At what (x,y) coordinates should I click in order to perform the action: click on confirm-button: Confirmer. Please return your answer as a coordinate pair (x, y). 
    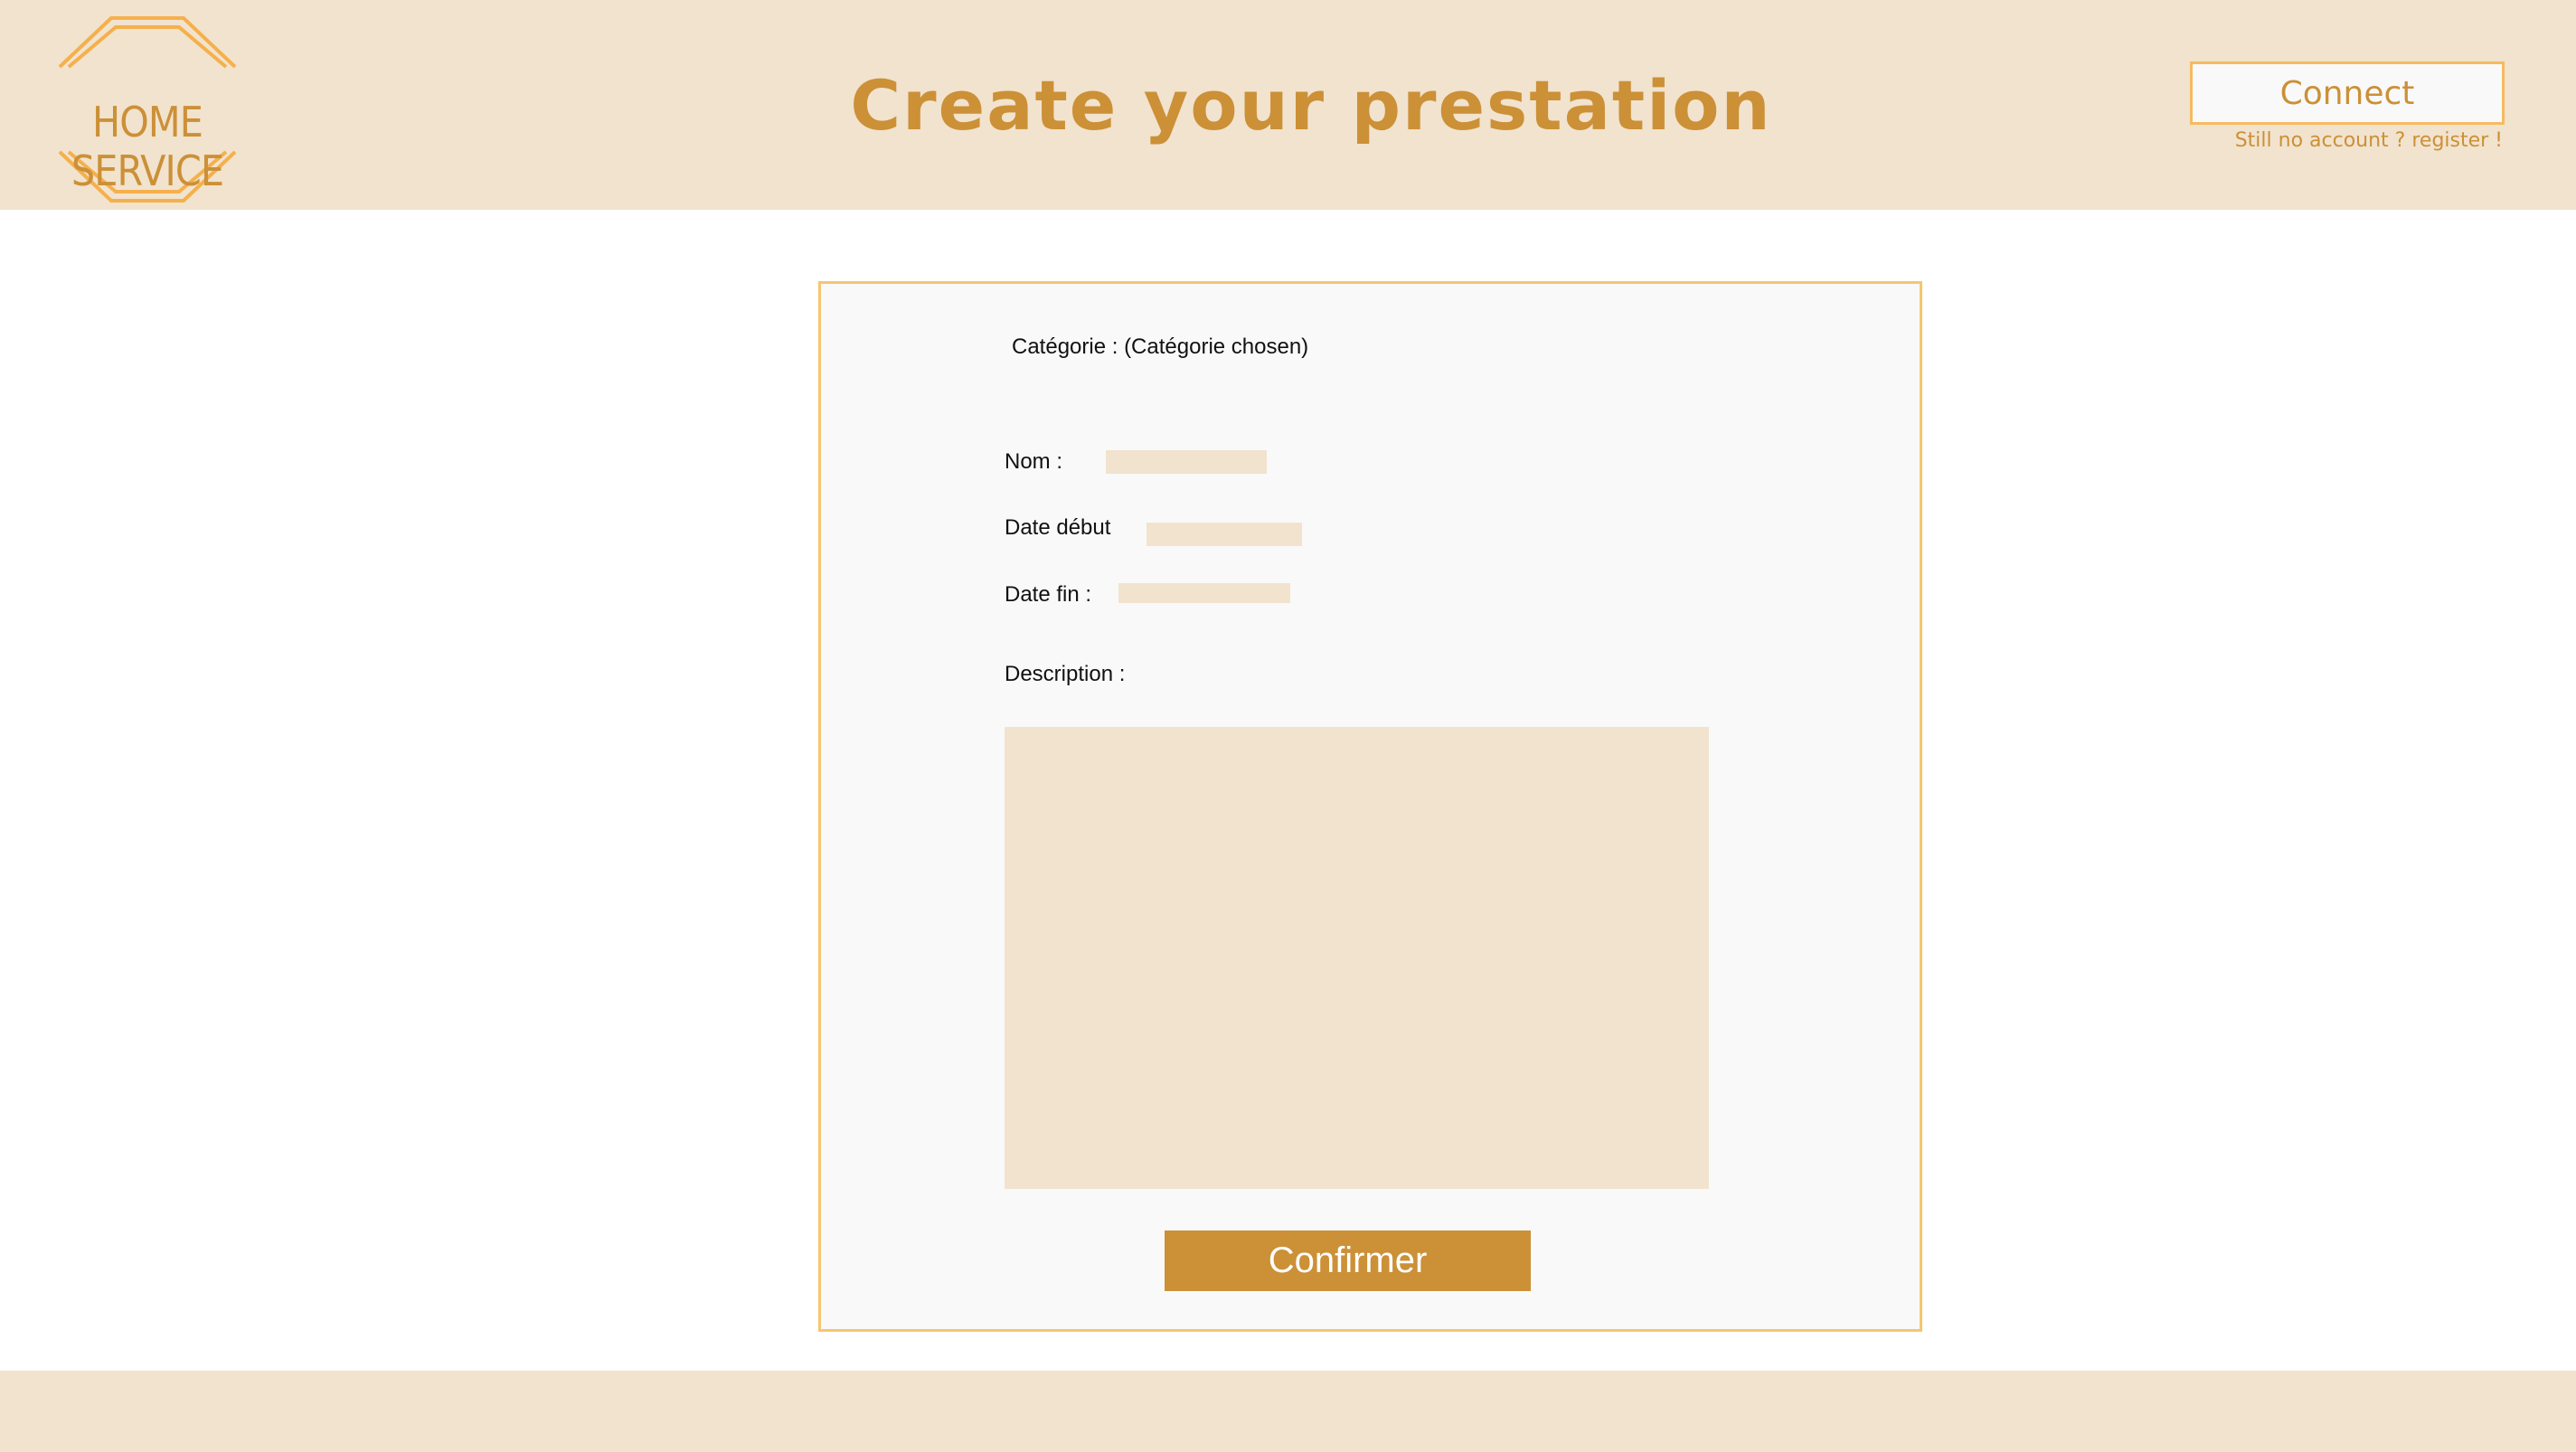
    Looking at the image, I should click on (1348, 1260).